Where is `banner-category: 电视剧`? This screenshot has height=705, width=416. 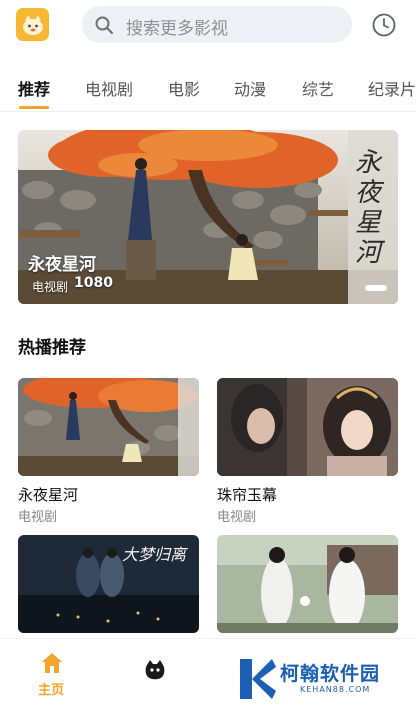
banner-category: 电视剧 is located at coordinates (50, 287).